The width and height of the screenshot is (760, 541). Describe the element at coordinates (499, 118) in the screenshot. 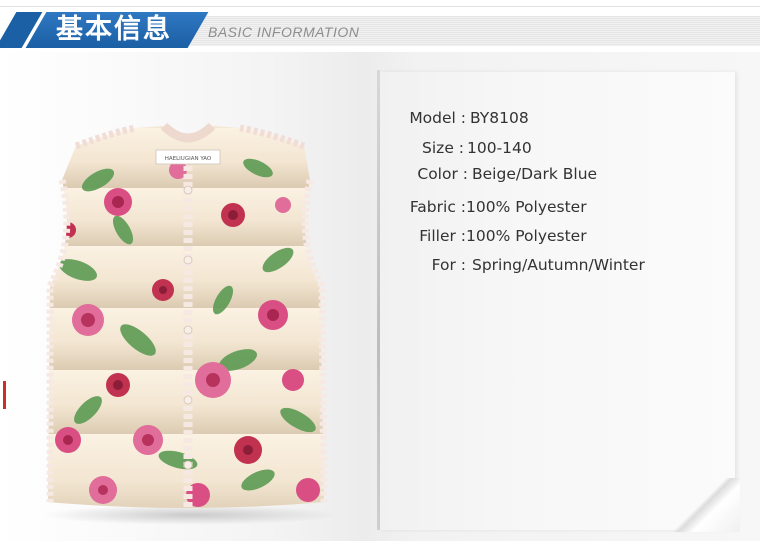

I see `spec-value: BY8108` at that location.